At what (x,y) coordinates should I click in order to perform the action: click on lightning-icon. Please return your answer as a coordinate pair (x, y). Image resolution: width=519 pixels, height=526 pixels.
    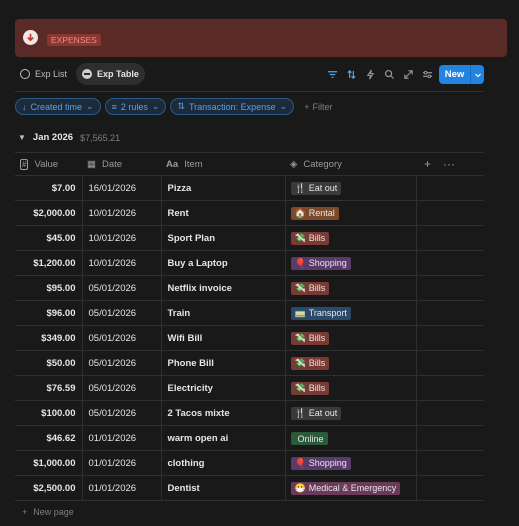
    Looking at the image, I should click on (370, 74).